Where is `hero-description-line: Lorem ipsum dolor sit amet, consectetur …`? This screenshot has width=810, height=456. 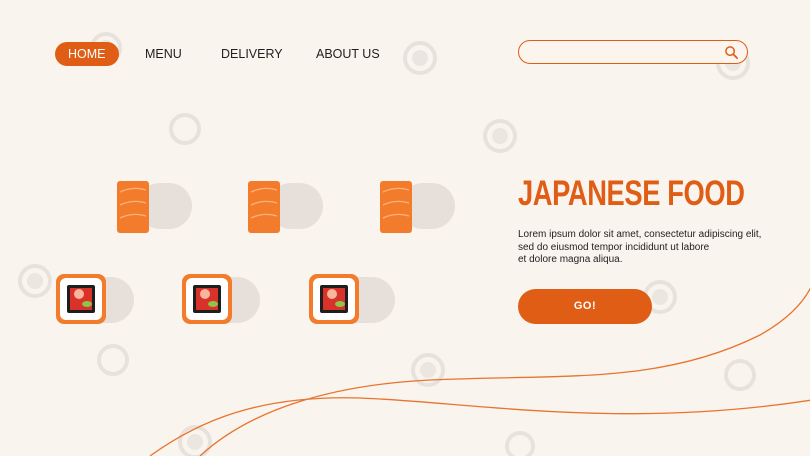
hero-description-line: Lorem ipsum dolor sit amet, consectetur … is located at coordinates (640, 234).